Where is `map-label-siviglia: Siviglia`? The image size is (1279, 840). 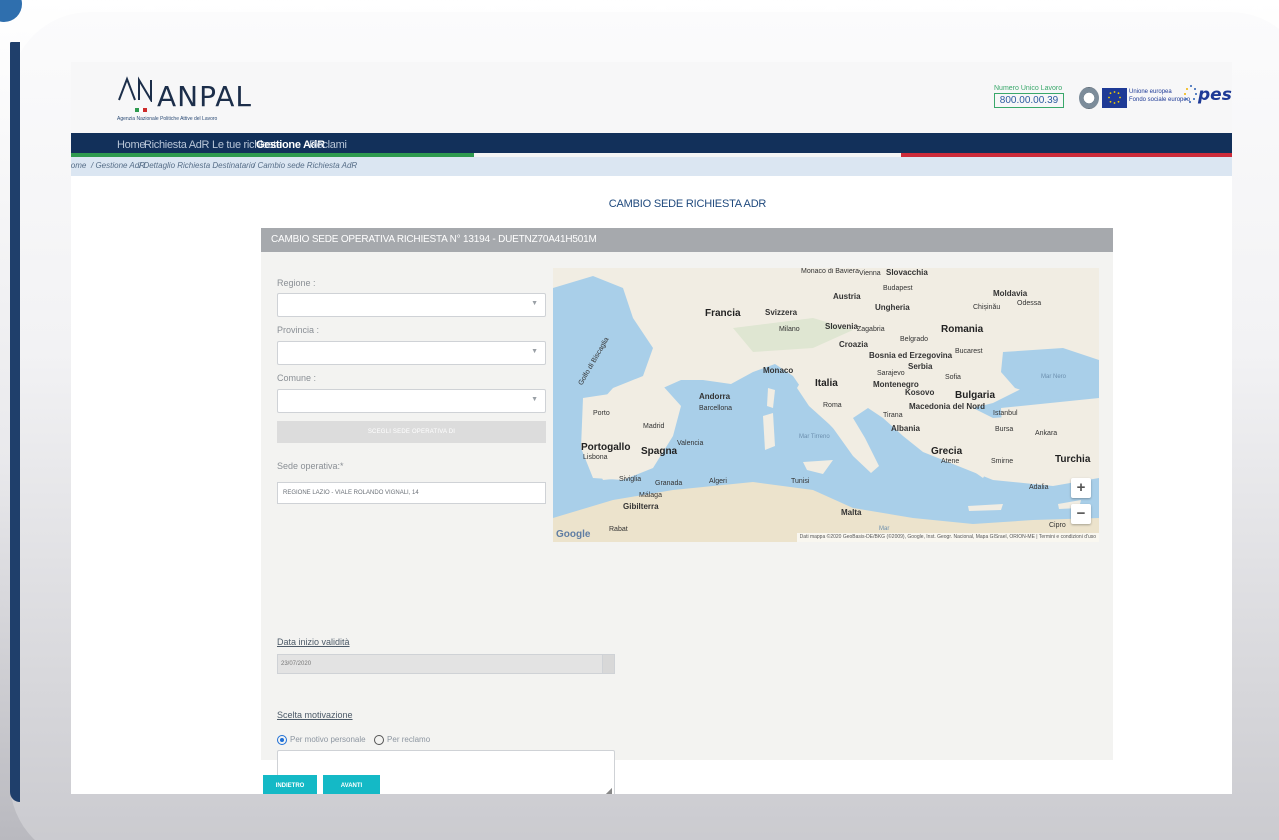
map-label-siviglia: Siviglia is located at coordinates (630, 479).